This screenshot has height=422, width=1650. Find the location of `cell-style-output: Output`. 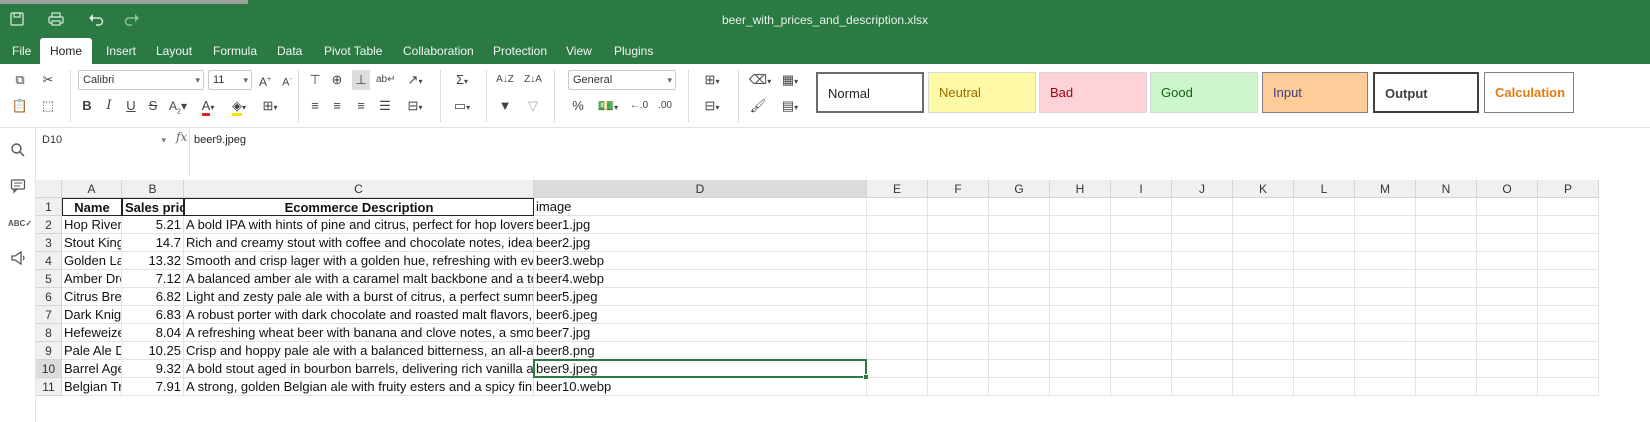

cell-style-output: Output is located at coordinates (1426, 92).